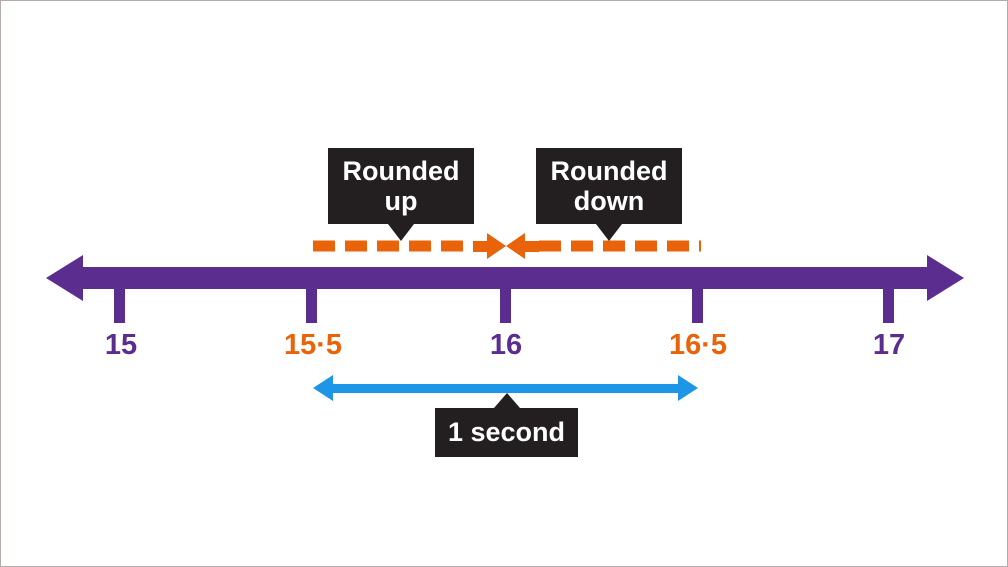  What do you see at coordinates (313, 345) in the screenshot?
I see `tick-label-15-5: 15·5` at bounding box center [313, 345].